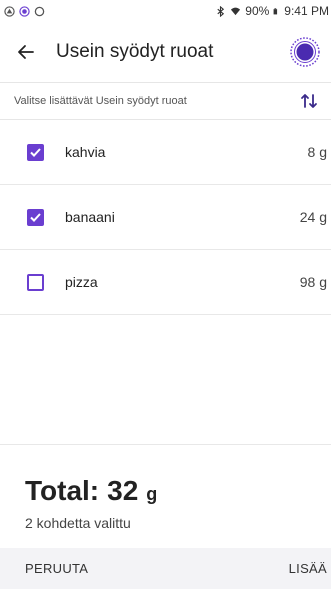 The image size is (331, 589). I want to click on list-item: kahvia 8 g, so click(165, 152).